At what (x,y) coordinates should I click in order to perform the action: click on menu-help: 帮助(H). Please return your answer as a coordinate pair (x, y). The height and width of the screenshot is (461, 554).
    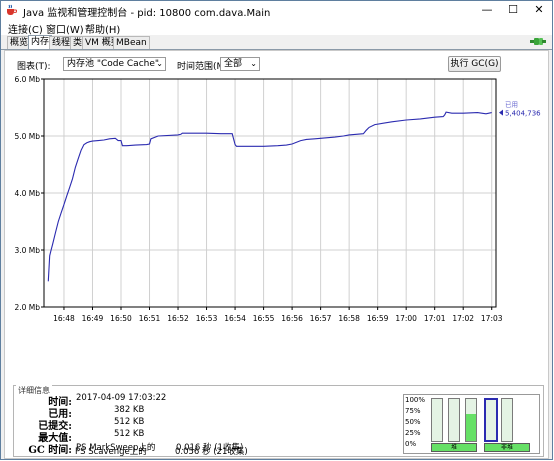
    Looking at the image, I should click on (102, 28).